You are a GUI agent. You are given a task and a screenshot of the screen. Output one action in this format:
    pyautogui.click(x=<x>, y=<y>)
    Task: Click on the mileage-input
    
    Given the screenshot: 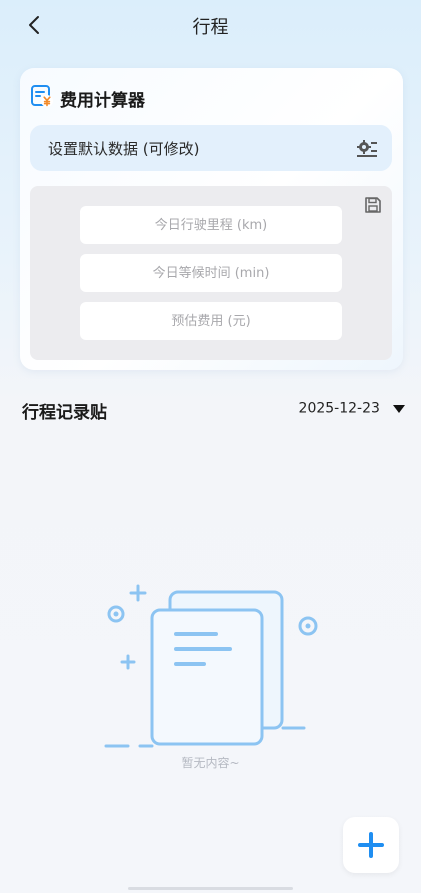 What is the action you would take?
    pyautogui.click(x=211, y=225)
    